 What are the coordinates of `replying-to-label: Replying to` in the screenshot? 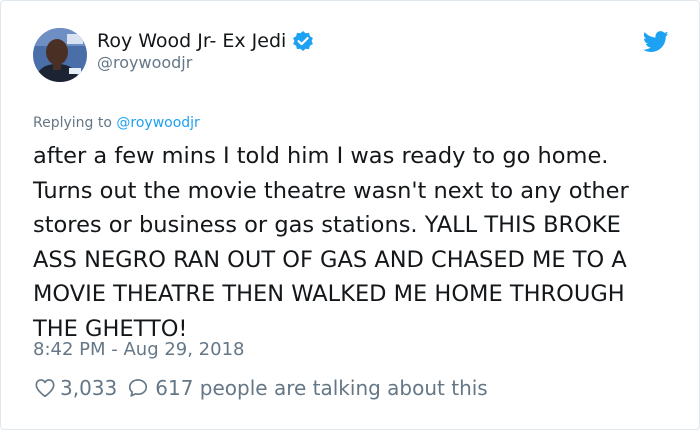 It's located at (75, 123).